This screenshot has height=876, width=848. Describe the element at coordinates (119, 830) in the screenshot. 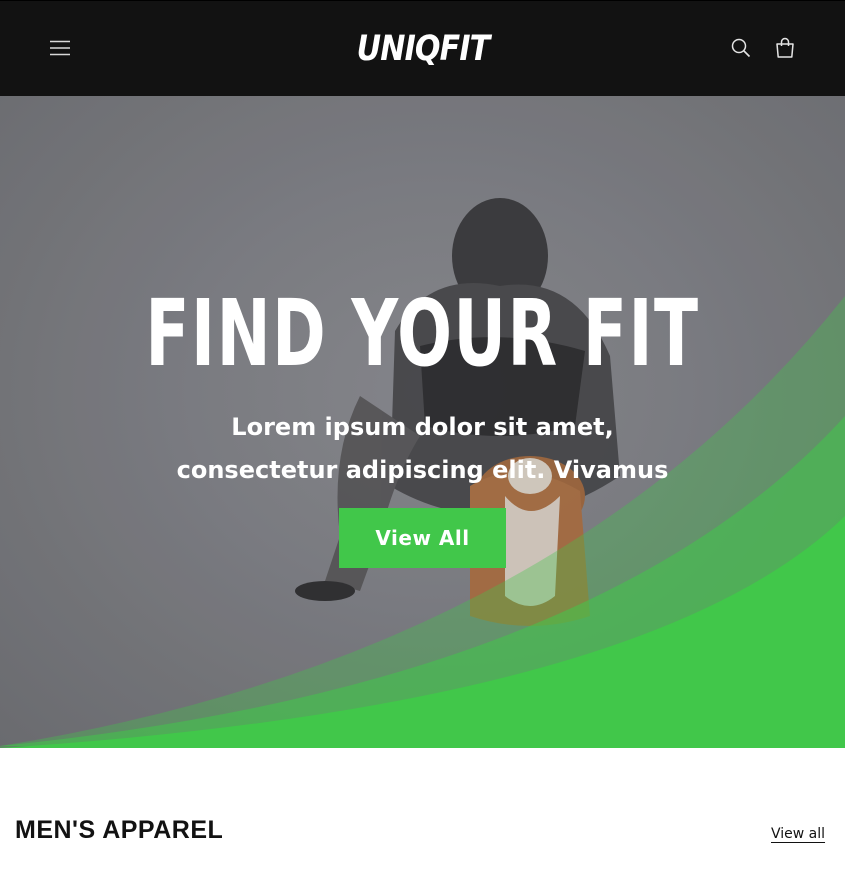

I see `collection-title: MEN'S APPAREL` at that location.